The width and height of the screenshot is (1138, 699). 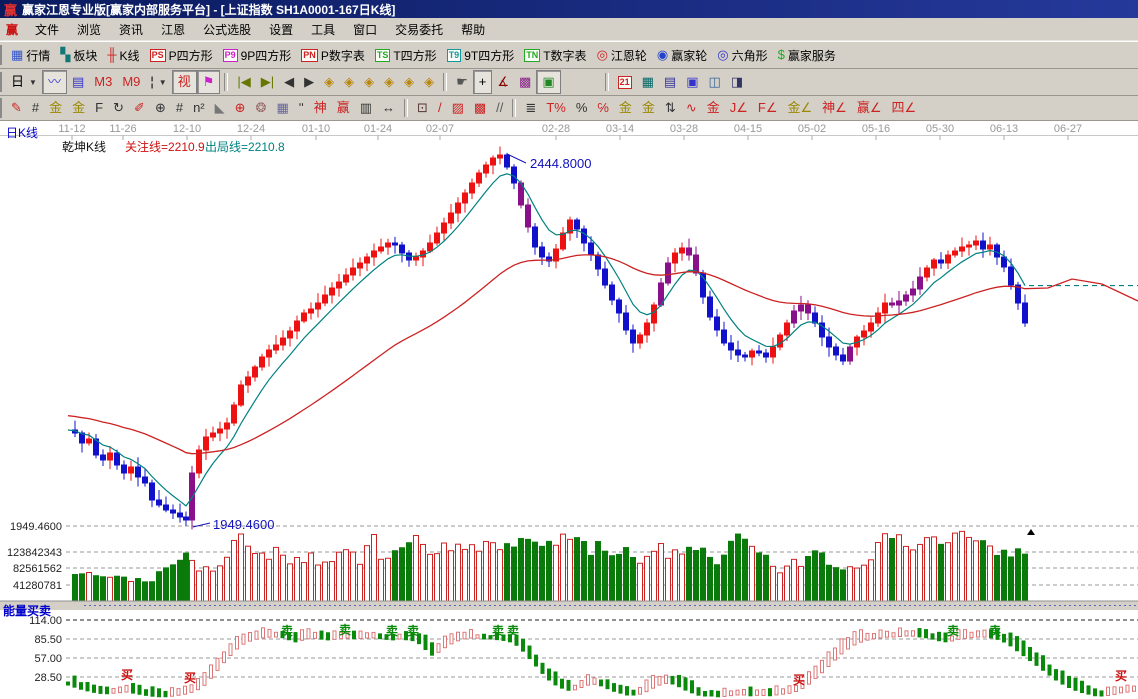 What do you see at coordinates (525, 82) in the screenshot?
I see `pattern-icon: ▩` at bounding box center [525, 82].